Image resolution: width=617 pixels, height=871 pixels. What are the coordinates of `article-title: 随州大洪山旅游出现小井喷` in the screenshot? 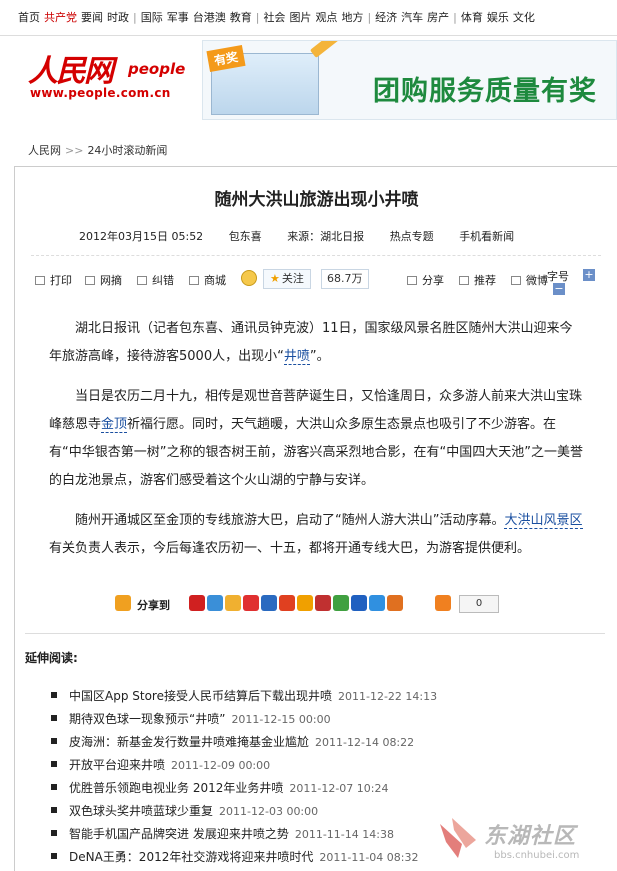 It's located at (316, 200).